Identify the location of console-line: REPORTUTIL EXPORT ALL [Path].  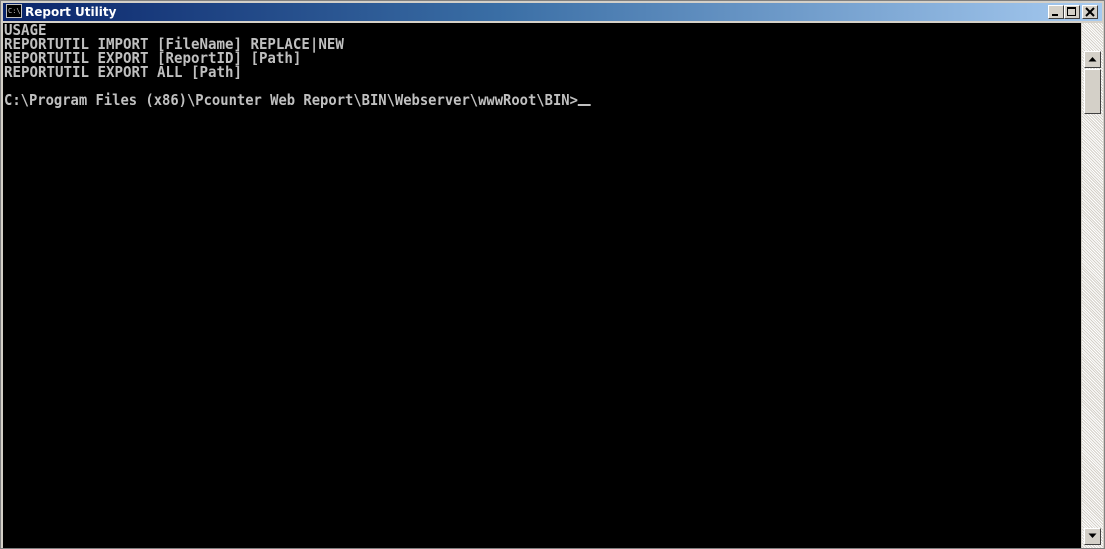
(123, 72).